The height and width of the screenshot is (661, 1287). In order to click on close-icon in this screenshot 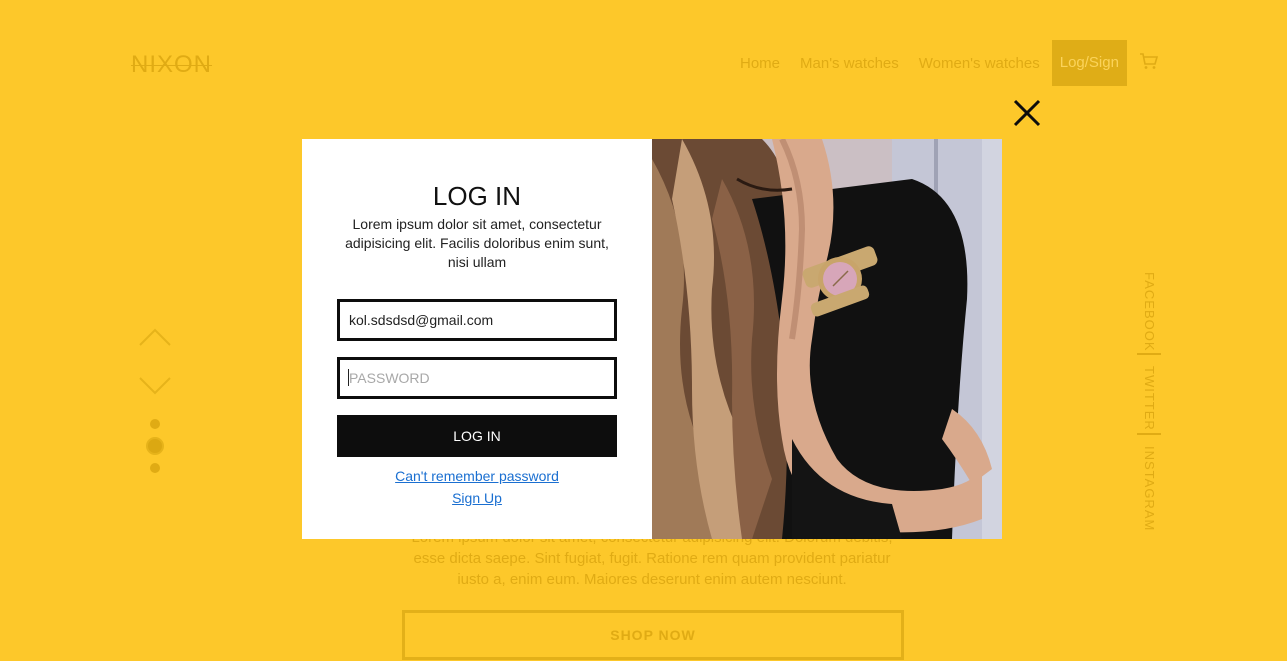, I will do `click(1027, 113)`.